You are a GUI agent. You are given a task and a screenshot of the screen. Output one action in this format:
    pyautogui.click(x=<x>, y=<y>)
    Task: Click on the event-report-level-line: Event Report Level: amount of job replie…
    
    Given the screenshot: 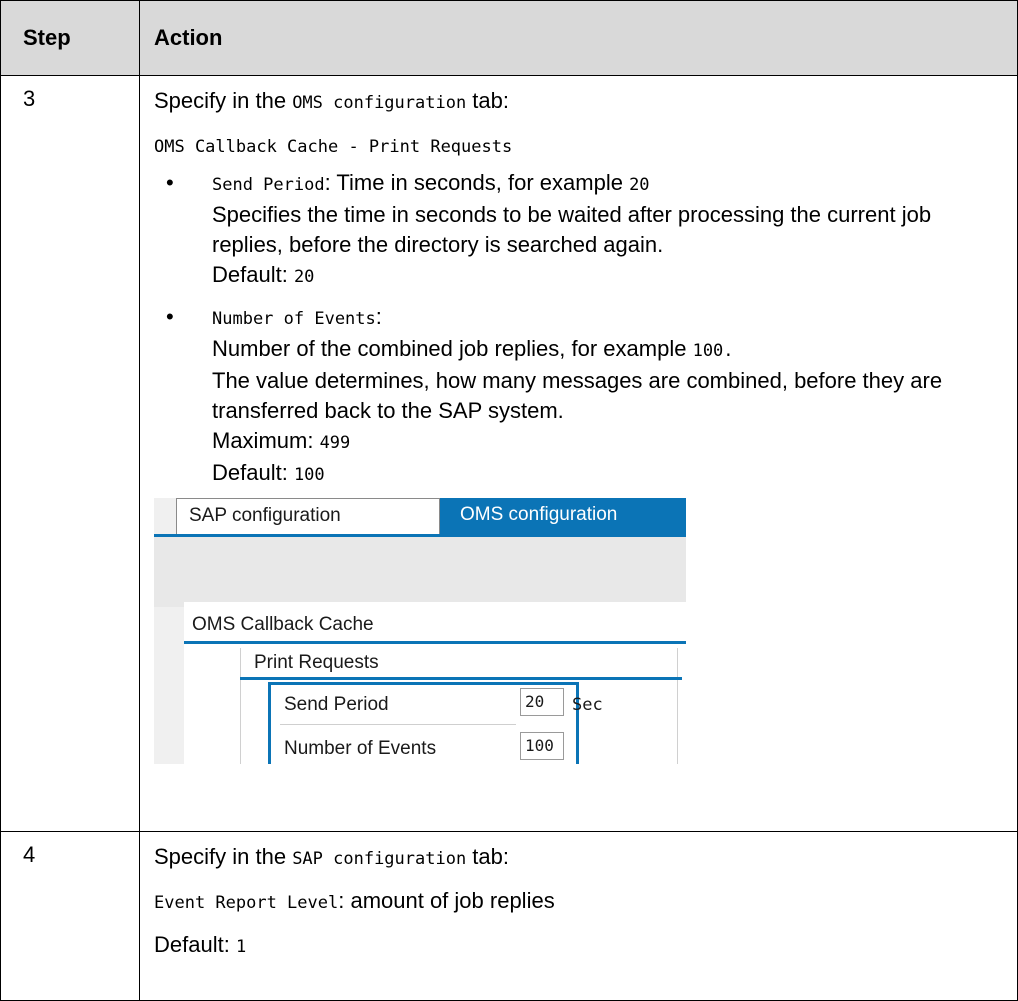 What is the action you would take?
    pyautogui.click(x=578, y=902)
    